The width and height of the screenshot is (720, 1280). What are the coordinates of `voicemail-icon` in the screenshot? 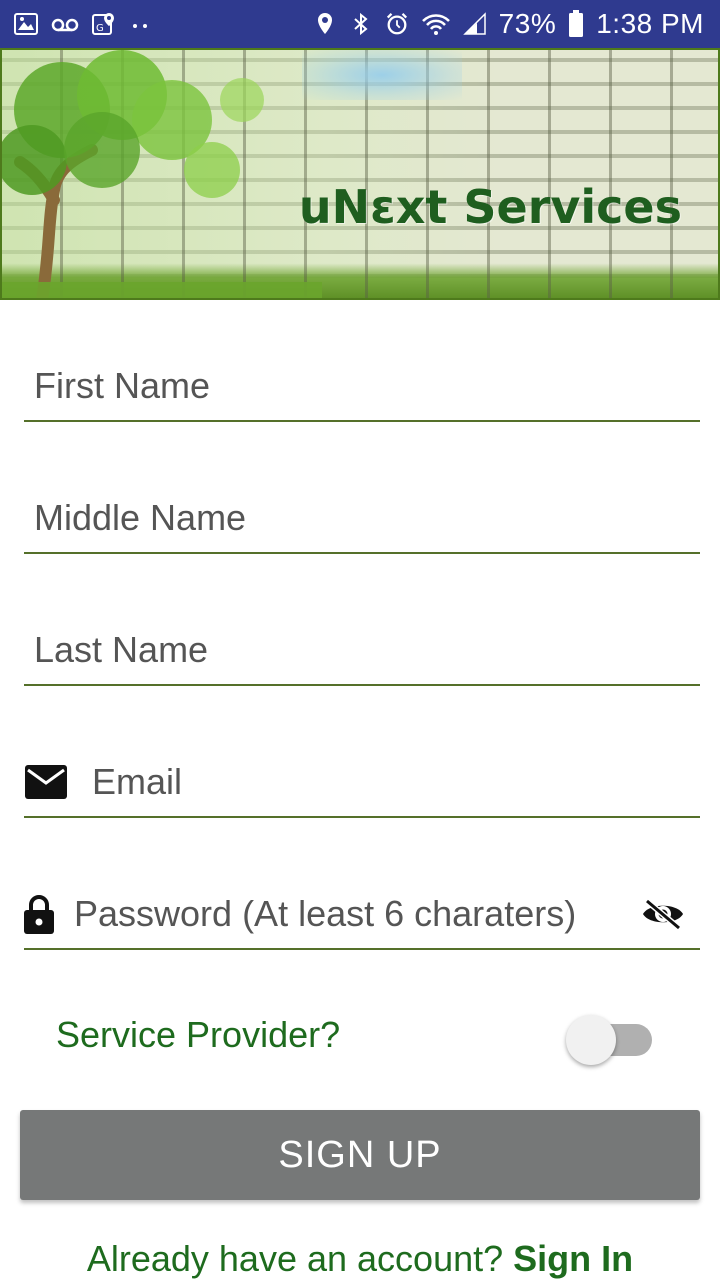 It's located at (65, 24).